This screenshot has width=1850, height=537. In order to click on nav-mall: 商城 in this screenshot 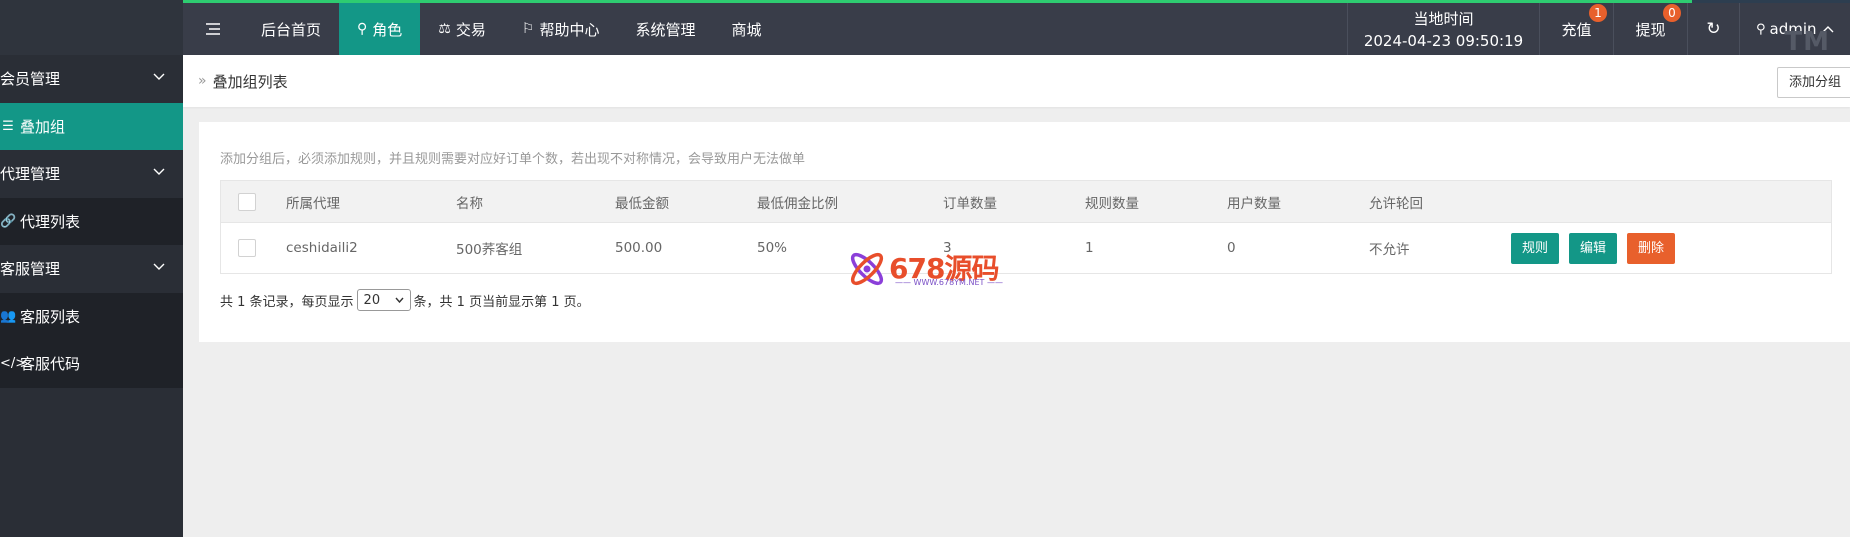, I will do `click(746, 29)`.